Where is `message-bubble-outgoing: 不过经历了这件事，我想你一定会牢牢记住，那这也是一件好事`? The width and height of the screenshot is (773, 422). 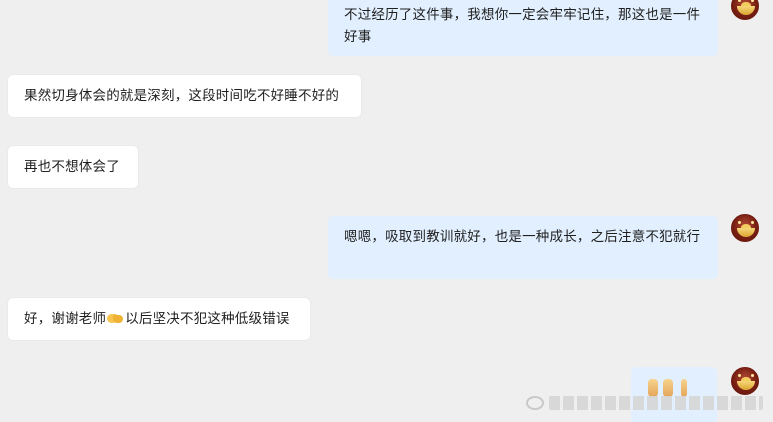 message-bubble-outgoing: 不过经历了这件事，我想你一定会牢牢记住，那这也是一件好事 is located at coordinates (523, 28).